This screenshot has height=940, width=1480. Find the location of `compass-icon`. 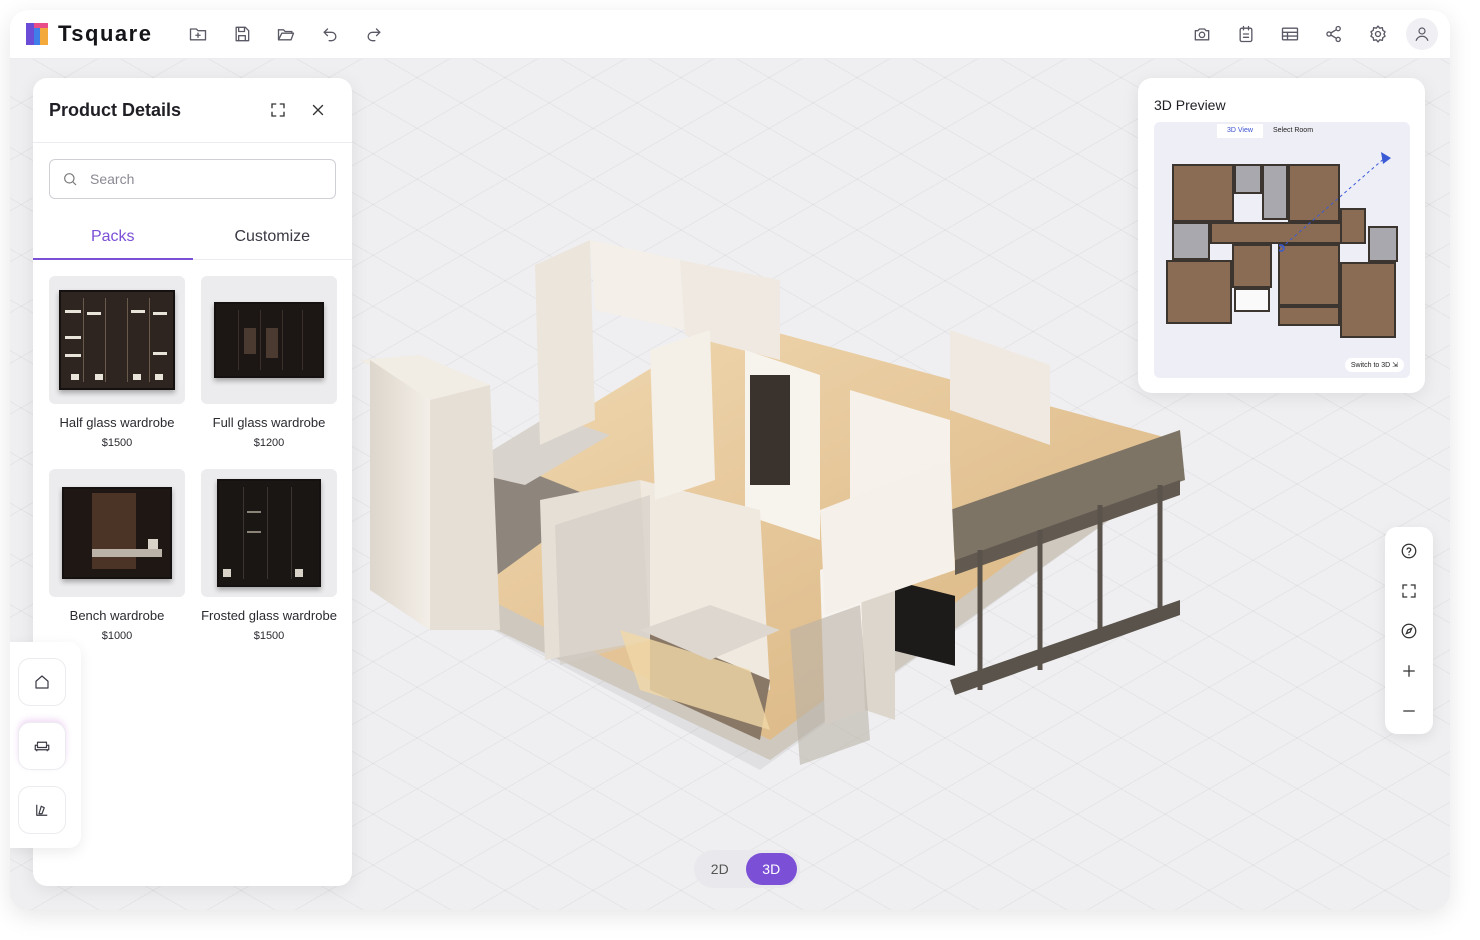

compass-icon is located at coordinates (1409, 631).